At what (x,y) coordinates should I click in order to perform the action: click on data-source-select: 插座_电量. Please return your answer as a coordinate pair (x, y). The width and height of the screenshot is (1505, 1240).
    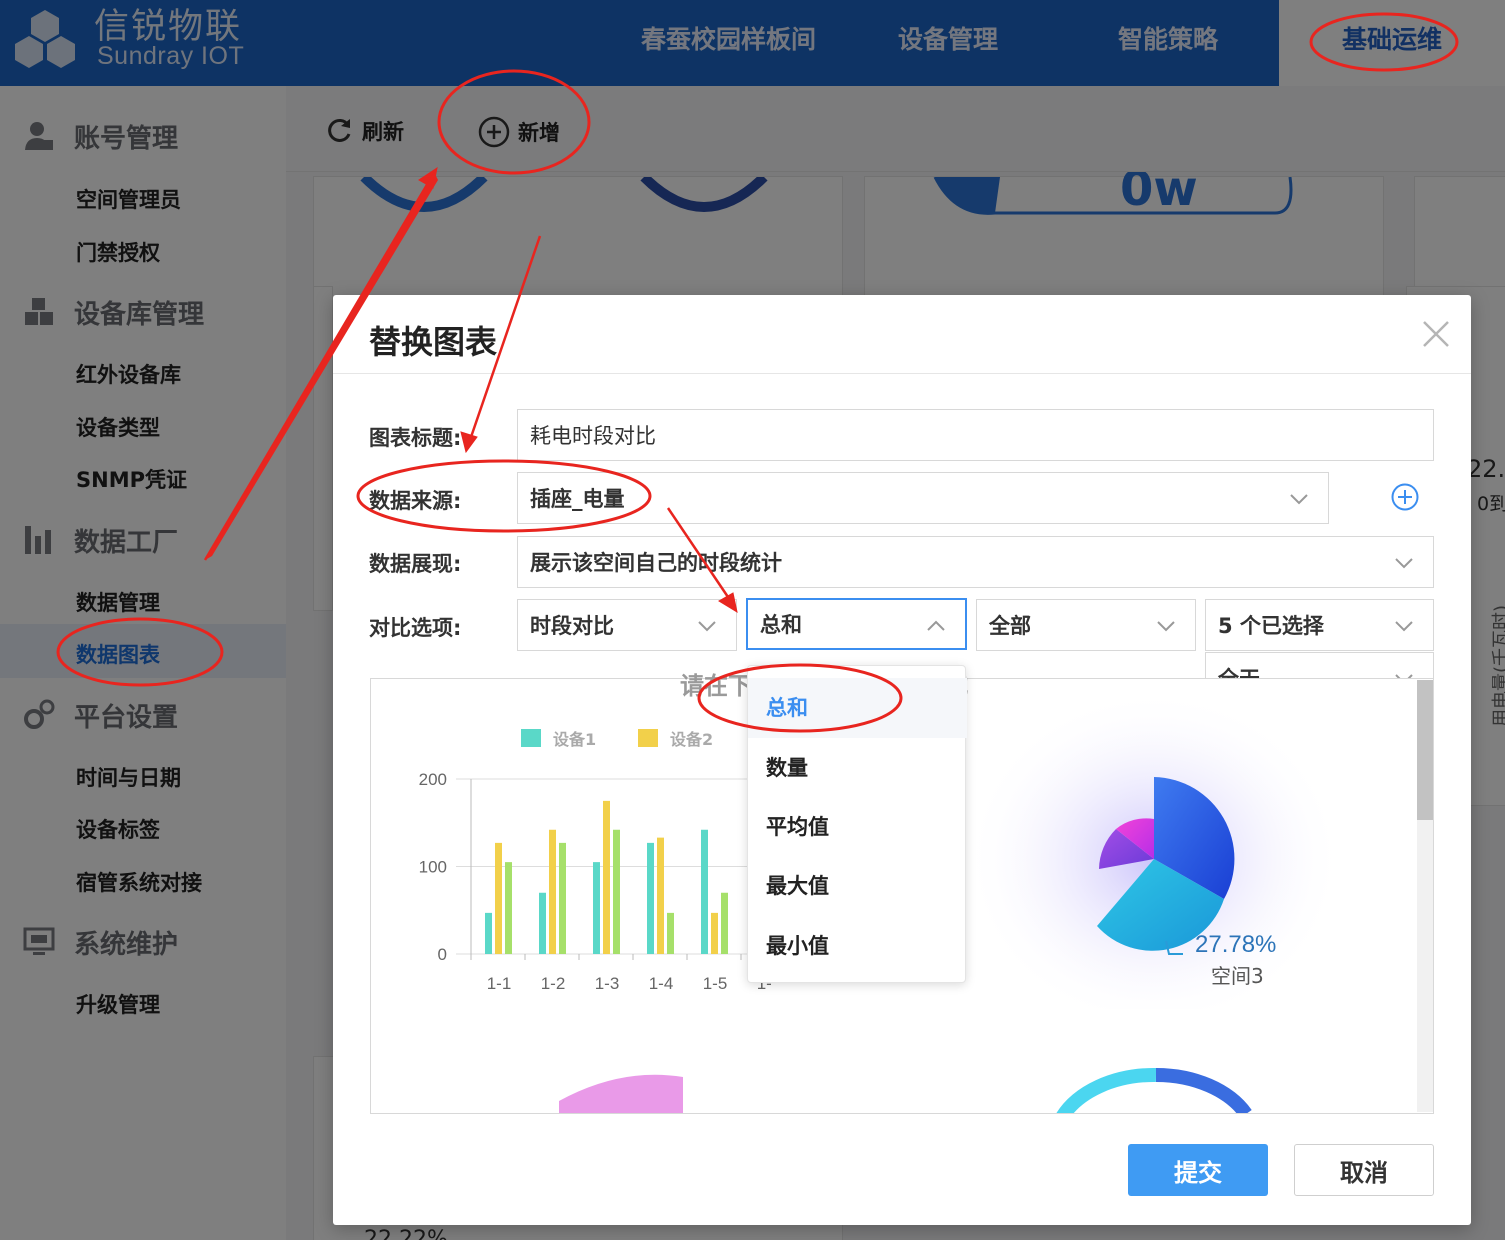
    Looking at the image, I should click on (923, 498).